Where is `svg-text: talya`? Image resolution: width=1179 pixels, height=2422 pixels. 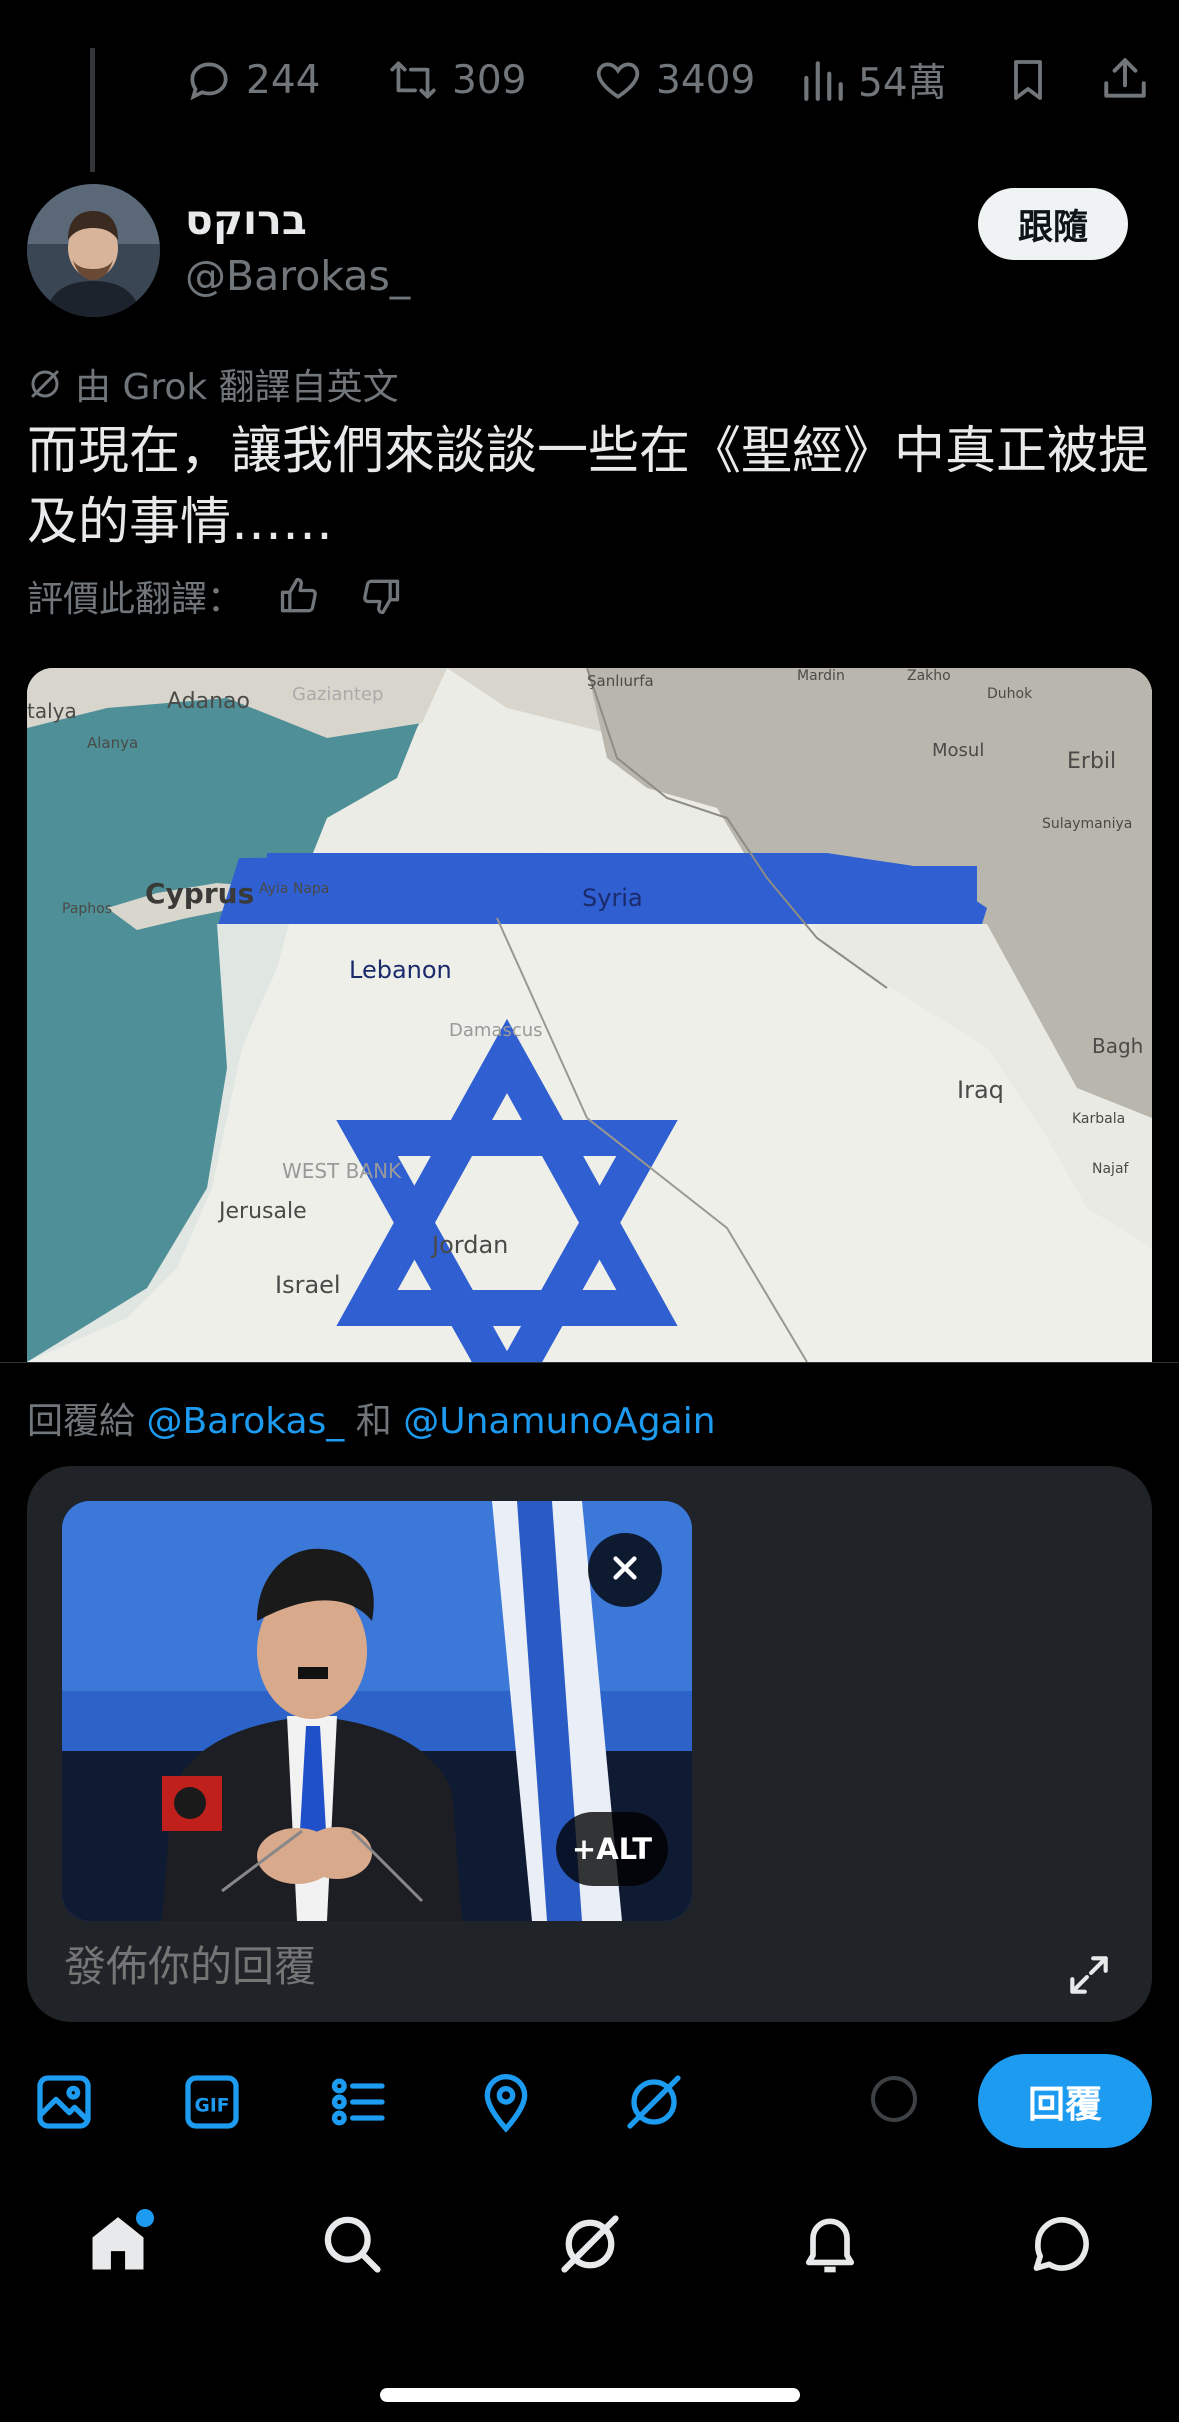 svg-text: talya is located at coordinates (52, 711).